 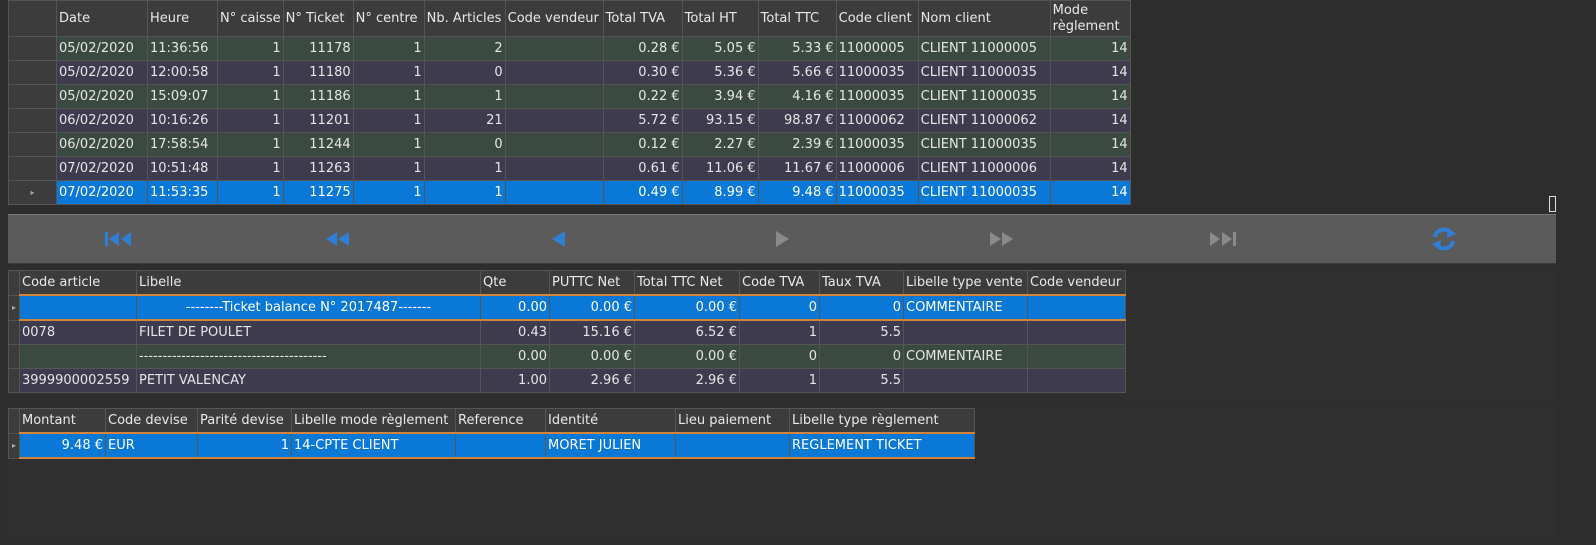 I want to click on col-header: Libelle, so click(x=308, y=283).